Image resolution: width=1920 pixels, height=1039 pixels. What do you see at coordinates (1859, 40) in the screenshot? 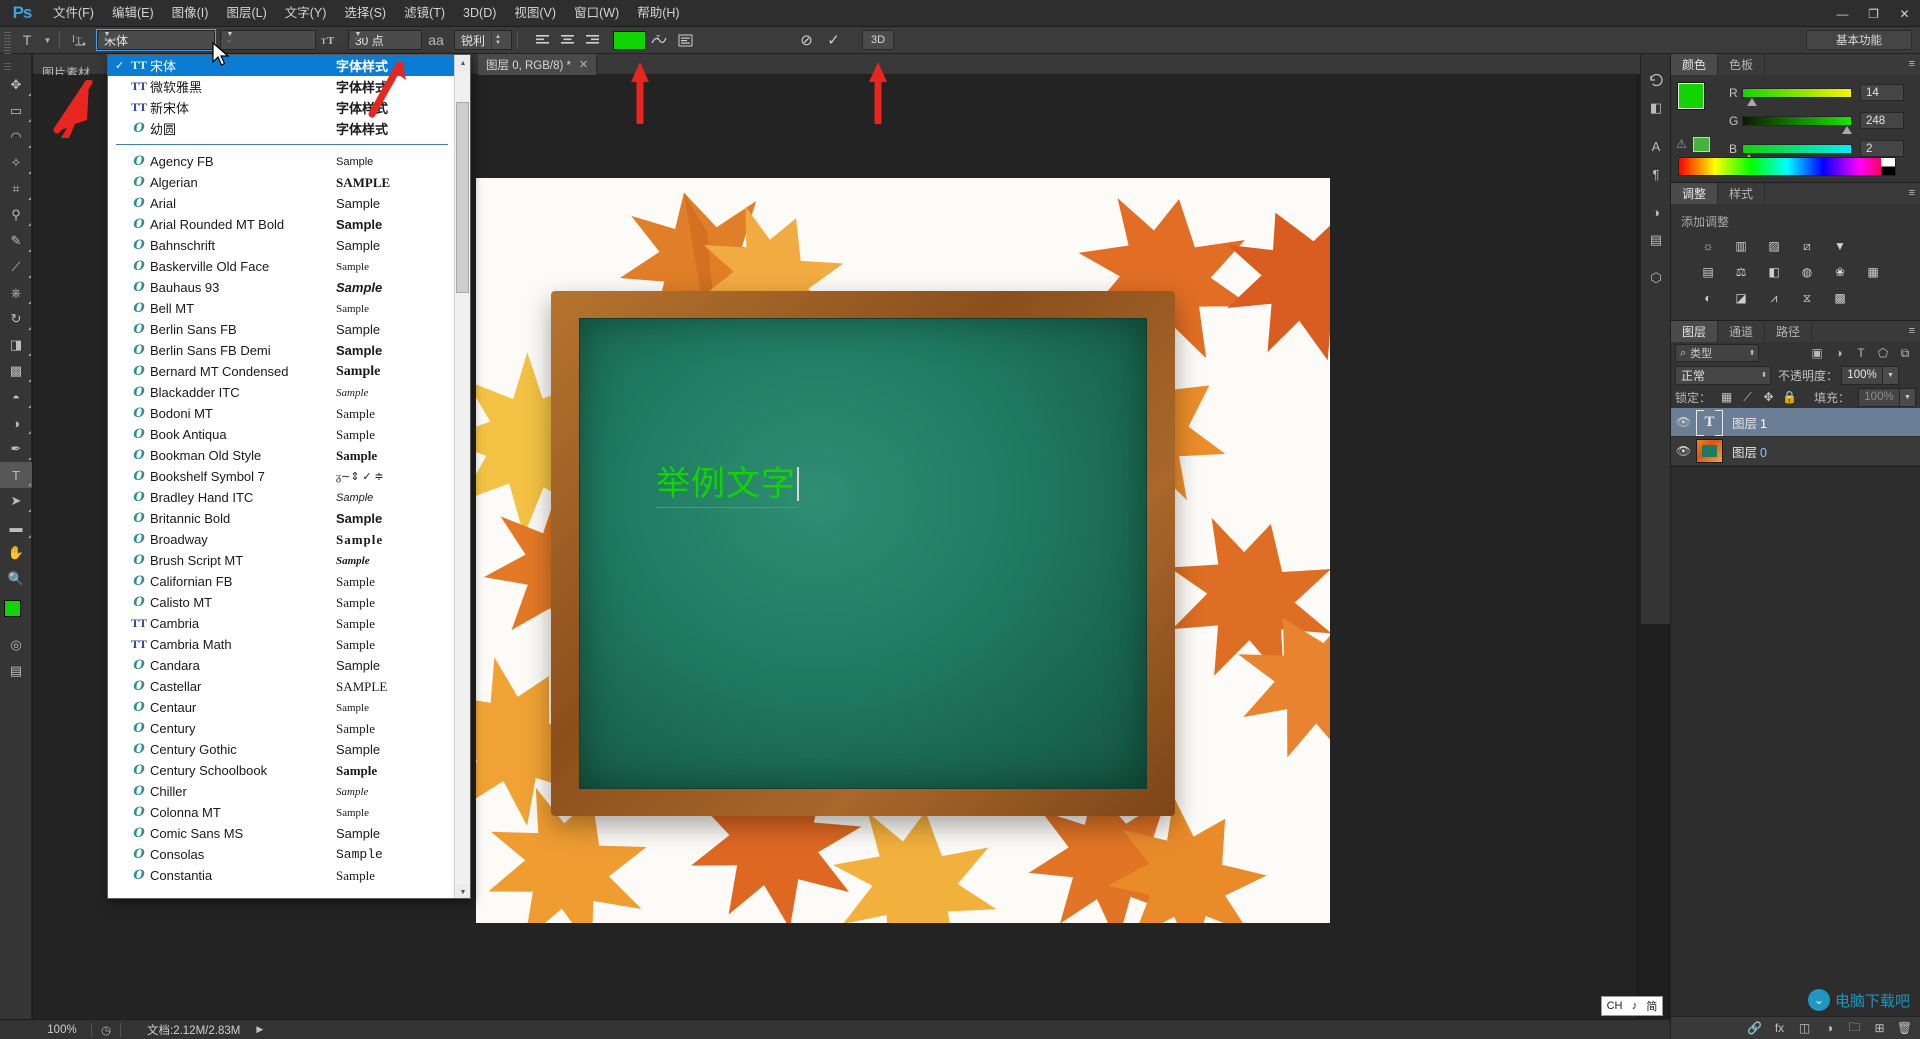
I see `workspace-selector: 基本功能` at bounding box center [1859, 40].